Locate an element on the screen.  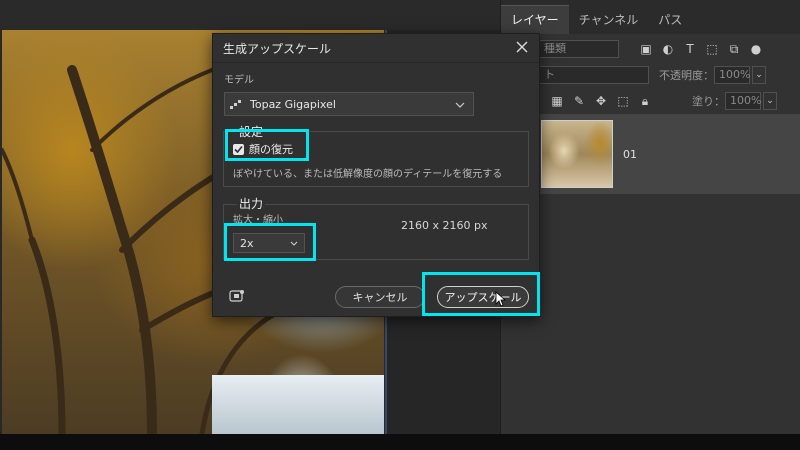
panel-tabs: レイヤー チャンネル パス is located at coordinates (650, 17).